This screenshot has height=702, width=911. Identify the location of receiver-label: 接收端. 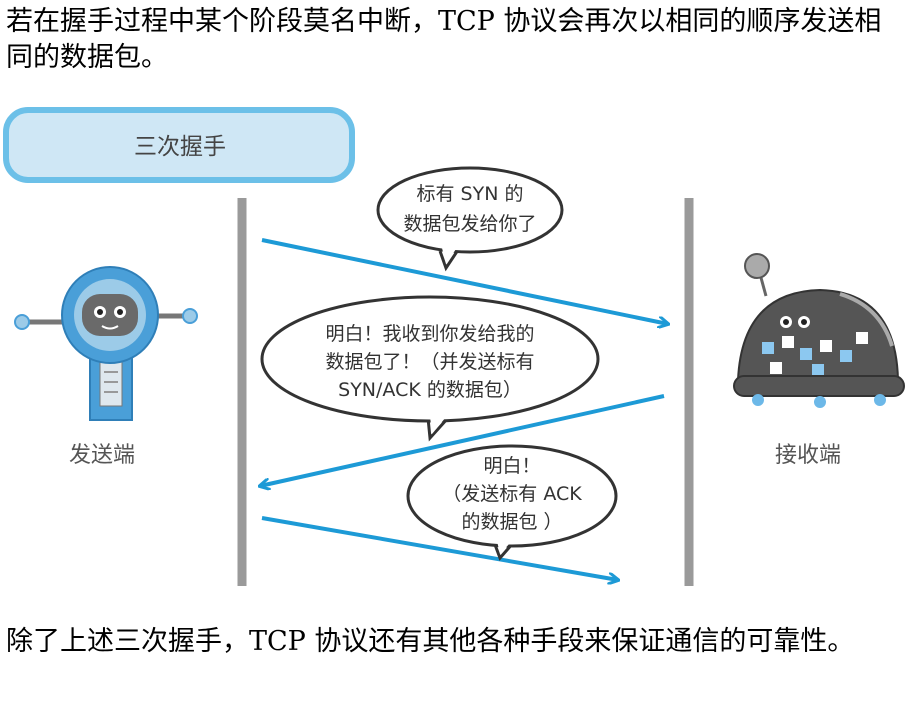
(808, 455).